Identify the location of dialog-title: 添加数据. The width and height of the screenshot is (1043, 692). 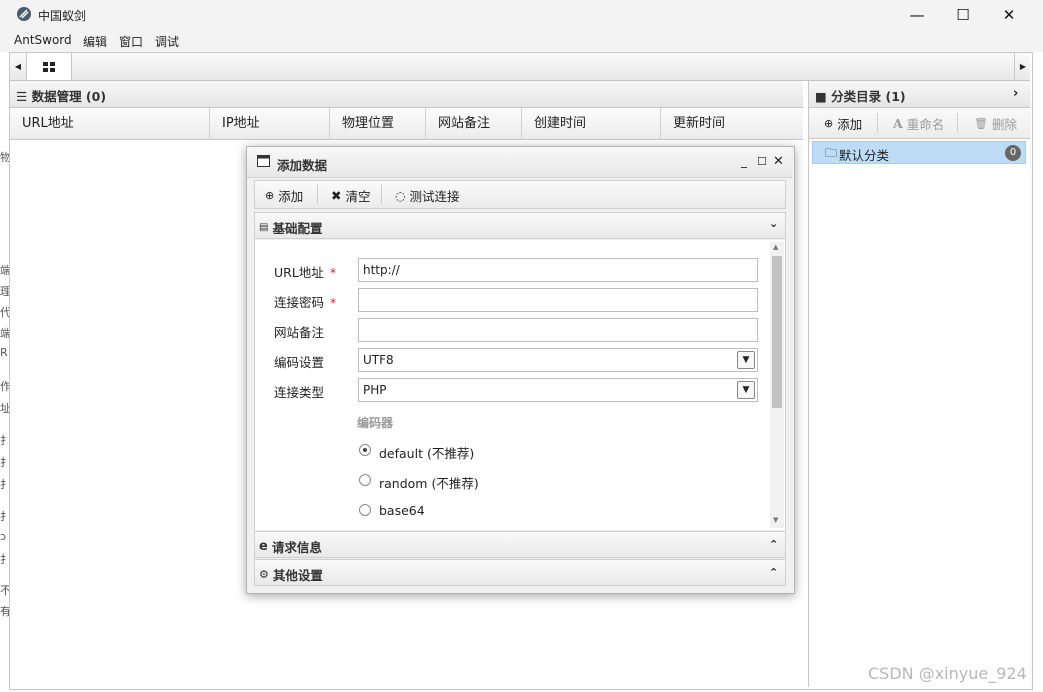
(302, 165).